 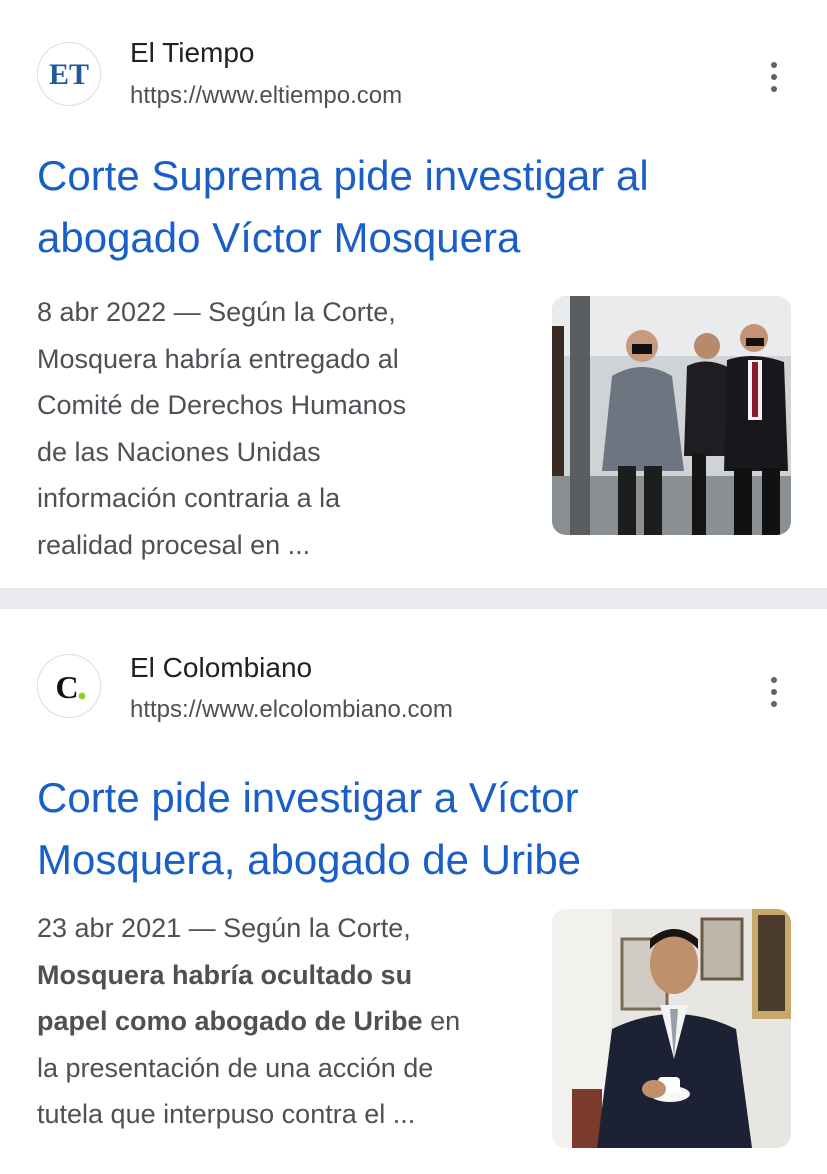 What do you see at coordinates (225, 974) in the screenshot?
I see `snippet-highlight: Mosquera habría ocultado su` at bounding box center [225, 974].